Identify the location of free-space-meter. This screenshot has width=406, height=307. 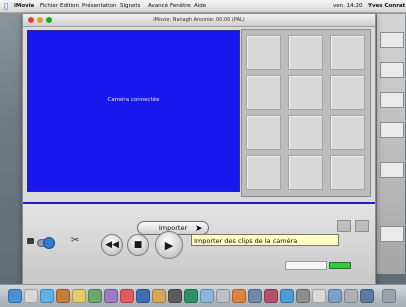
(340, 265).